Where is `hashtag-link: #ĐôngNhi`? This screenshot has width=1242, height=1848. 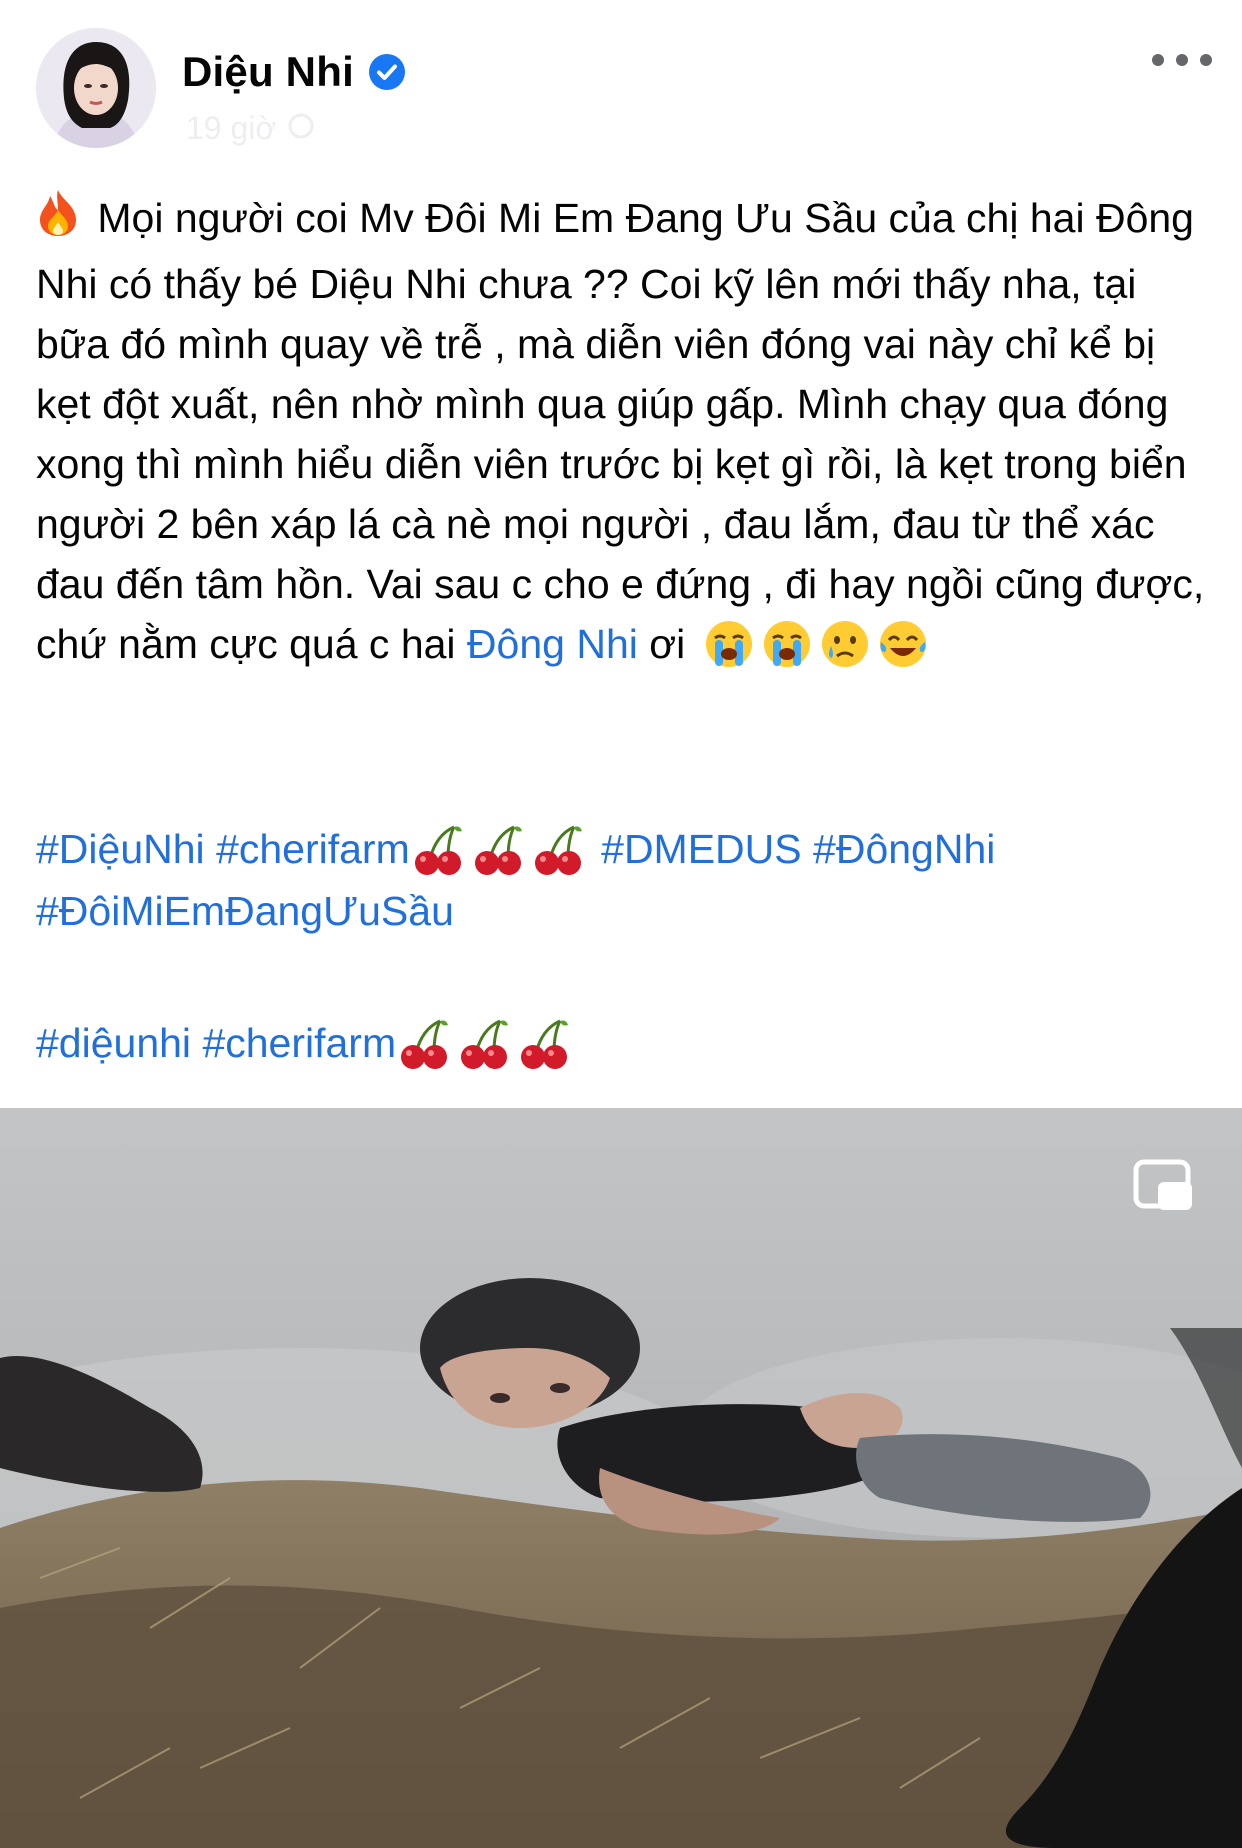
hashtag-link: #ĐôngNhi is located at coordinates (904, 849).